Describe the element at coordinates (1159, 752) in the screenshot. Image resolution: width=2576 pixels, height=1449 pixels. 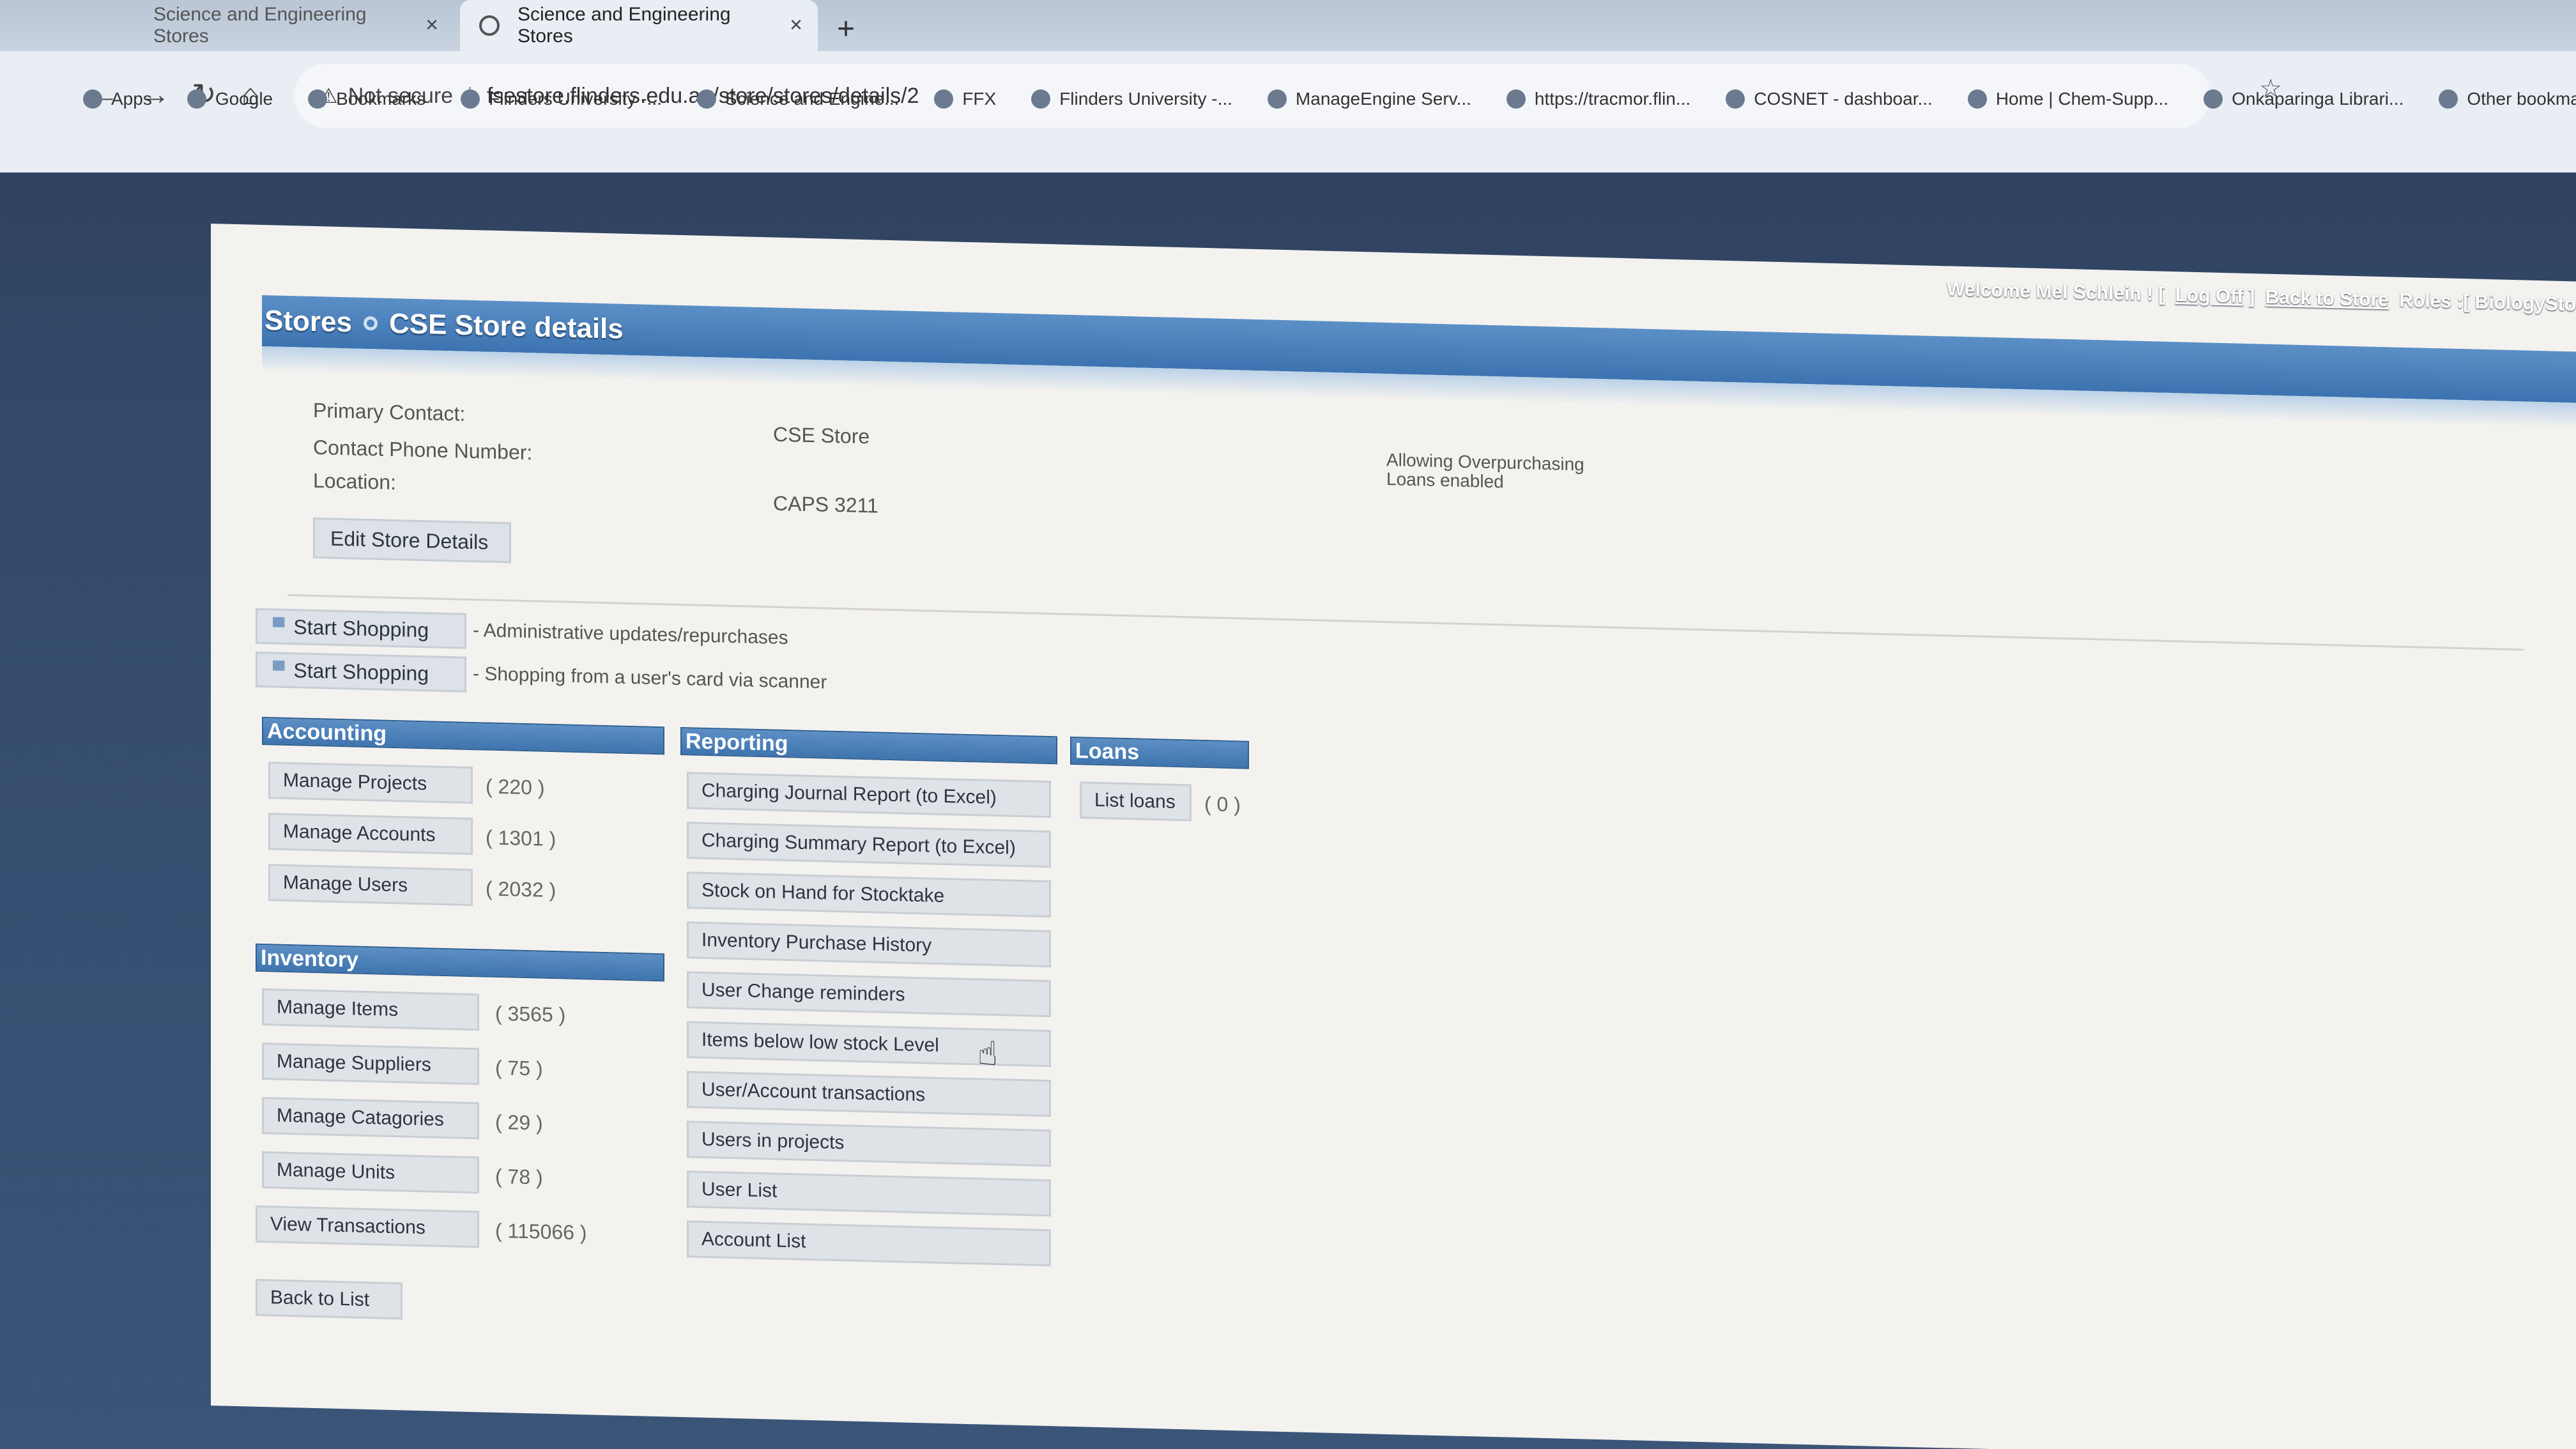
I see `loans-header: Loans` at that location.